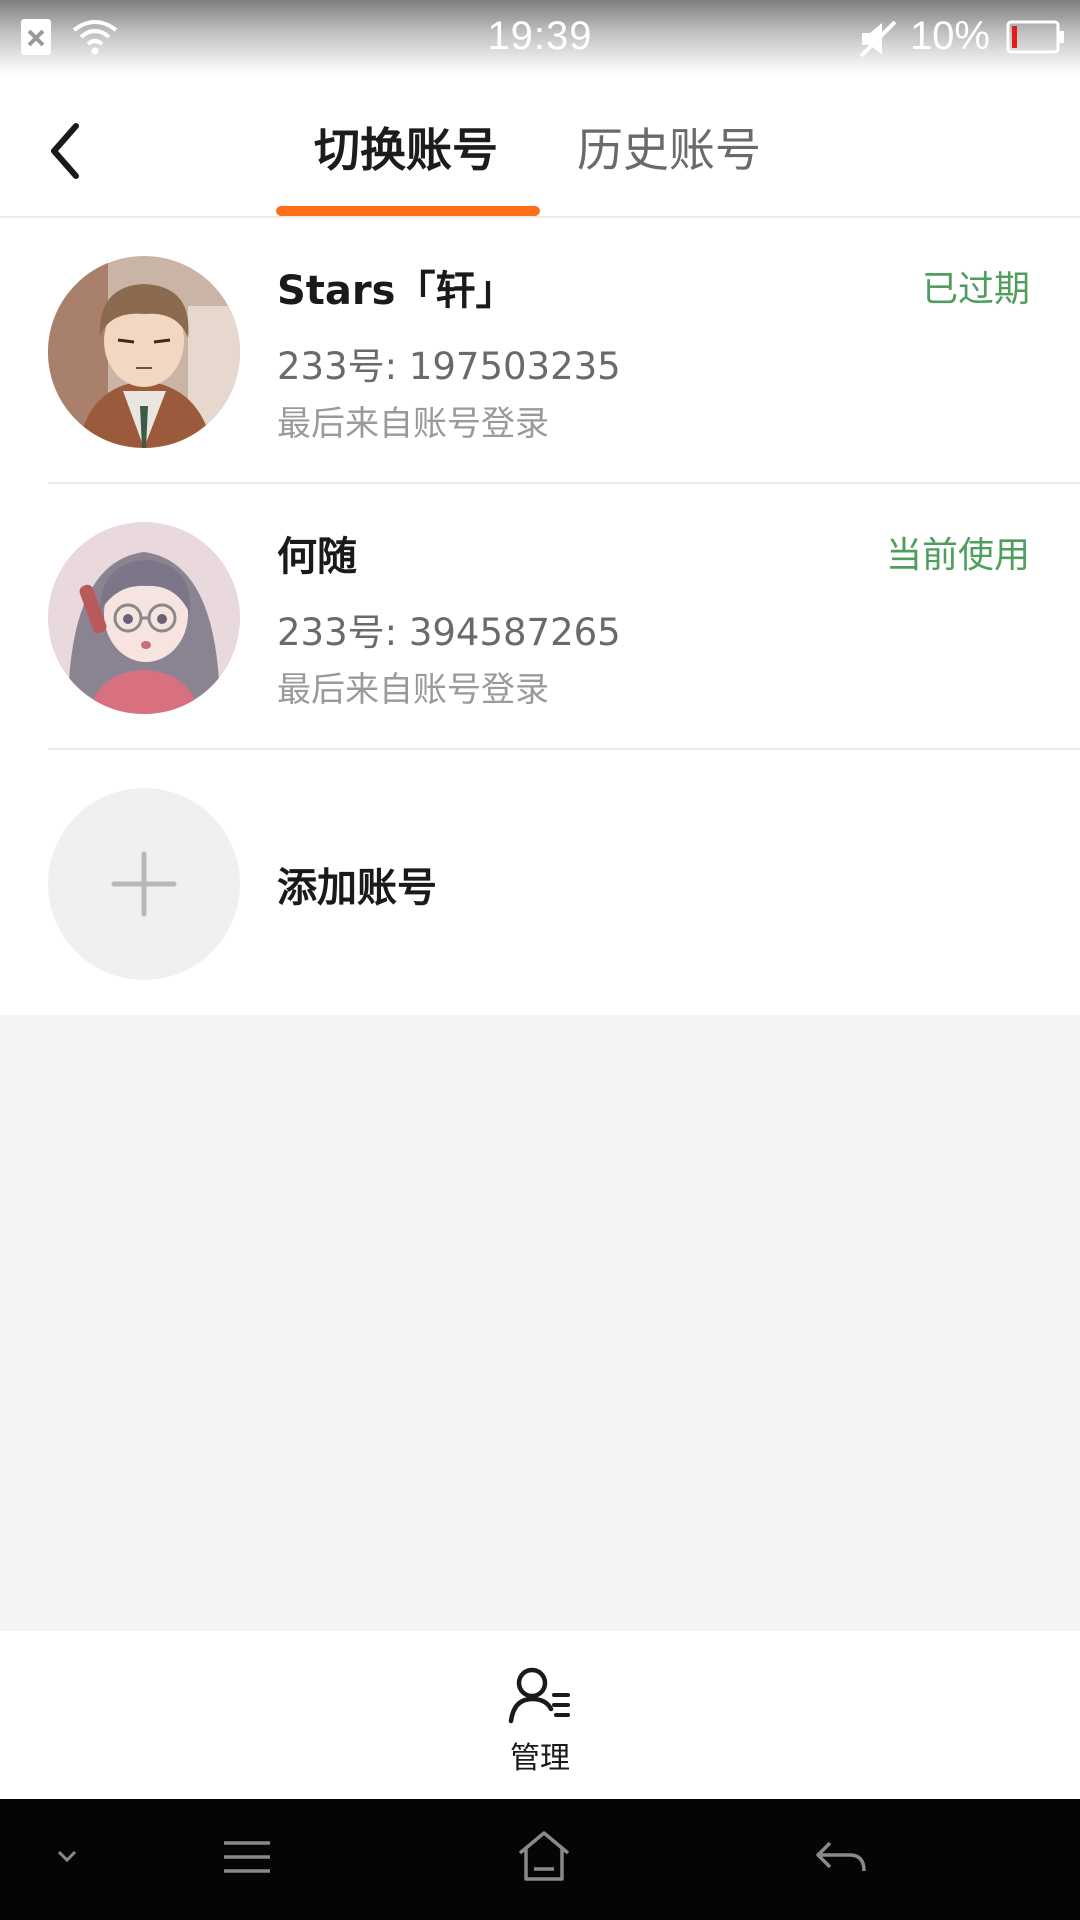 This screenshot has height=1920, width=1080. Describe the element at coordinates (540, 882) in the screenshot. I see `add-account-row: 添加账号` at that location.